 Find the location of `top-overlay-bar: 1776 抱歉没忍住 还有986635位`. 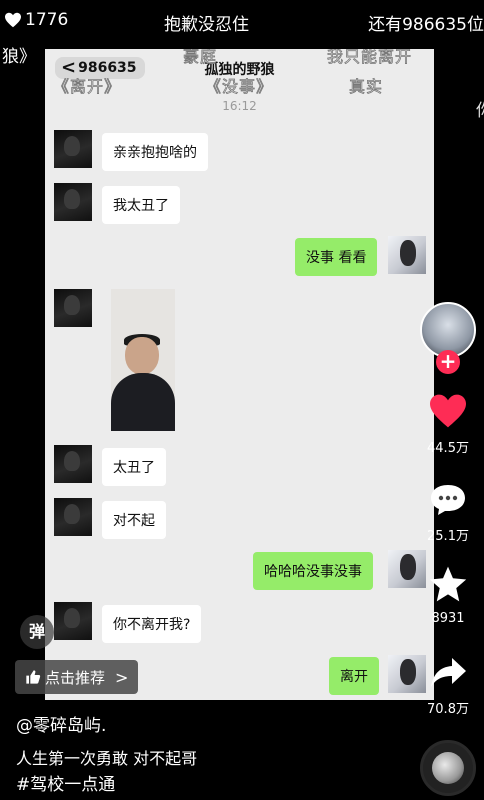

top-overlay-bar: 1776 抱歉没忍住 还有986635位 is located at coordinates (242, 22).